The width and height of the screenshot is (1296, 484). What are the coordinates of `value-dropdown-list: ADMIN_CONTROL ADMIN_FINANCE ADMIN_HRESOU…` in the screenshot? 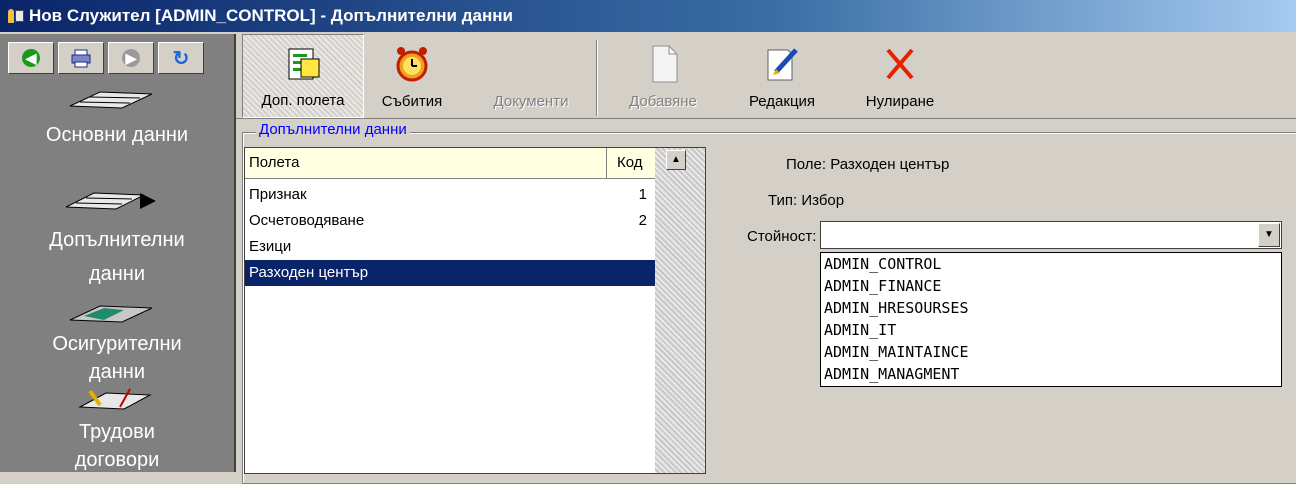 It's located at (1051, 319).